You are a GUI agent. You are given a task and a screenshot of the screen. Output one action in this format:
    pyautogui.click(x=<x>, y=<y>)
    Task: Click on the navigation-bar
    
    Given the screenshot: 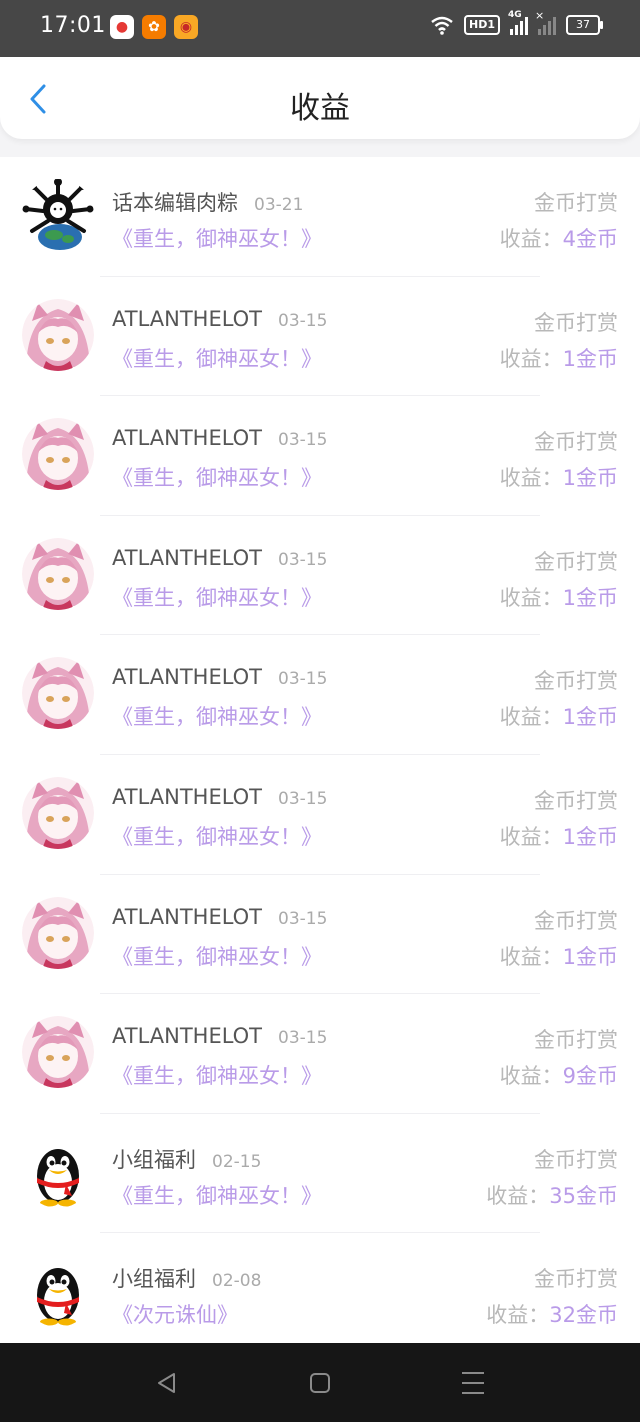 What is the action you would take?
    pyautogui.click(x=320, y=1382)
    